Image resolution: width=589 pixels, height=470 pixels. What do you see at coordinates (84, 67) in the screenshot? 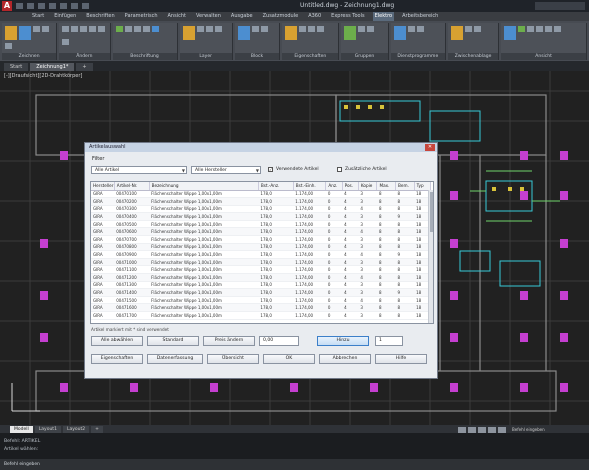
I see `new-tab-button: +` at bounding box center [84, 67].